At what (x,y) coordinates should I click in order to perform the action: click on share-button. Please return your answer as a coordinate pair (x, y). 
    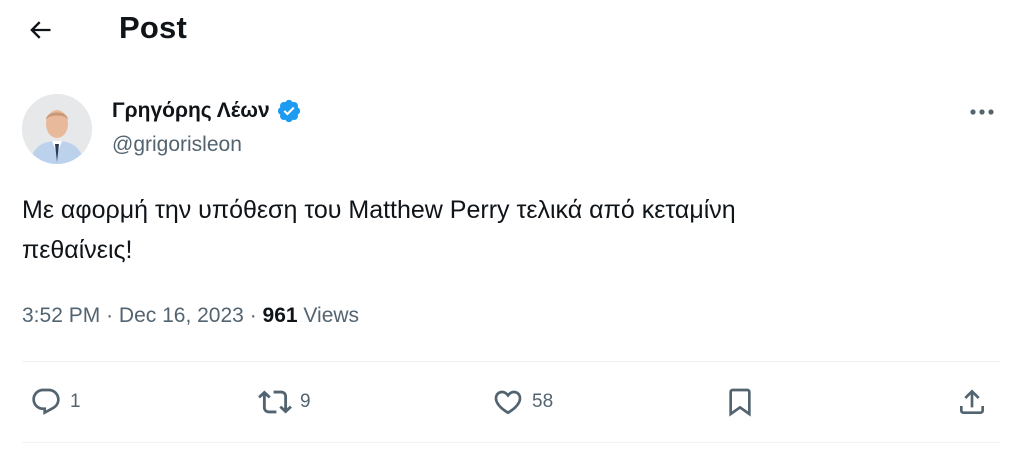
    Looking at the image, I should click on (972, 402).